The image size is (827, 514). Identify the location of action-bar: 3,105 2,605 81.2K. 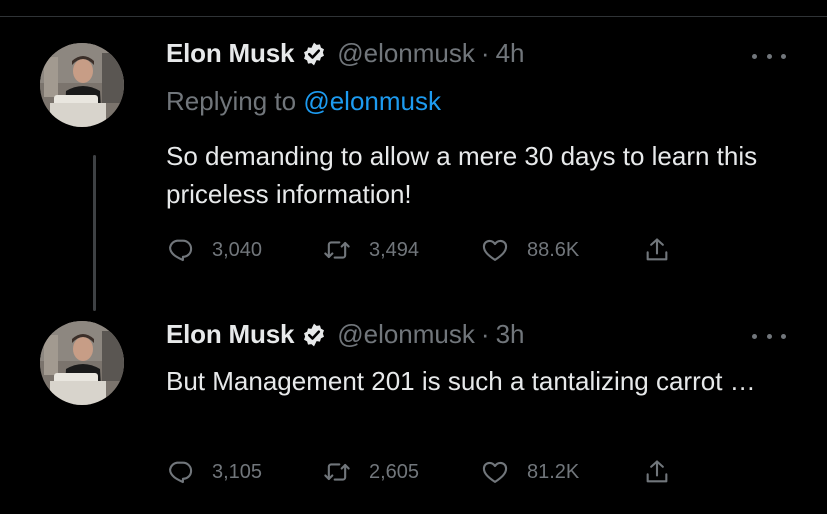
(424, 472).